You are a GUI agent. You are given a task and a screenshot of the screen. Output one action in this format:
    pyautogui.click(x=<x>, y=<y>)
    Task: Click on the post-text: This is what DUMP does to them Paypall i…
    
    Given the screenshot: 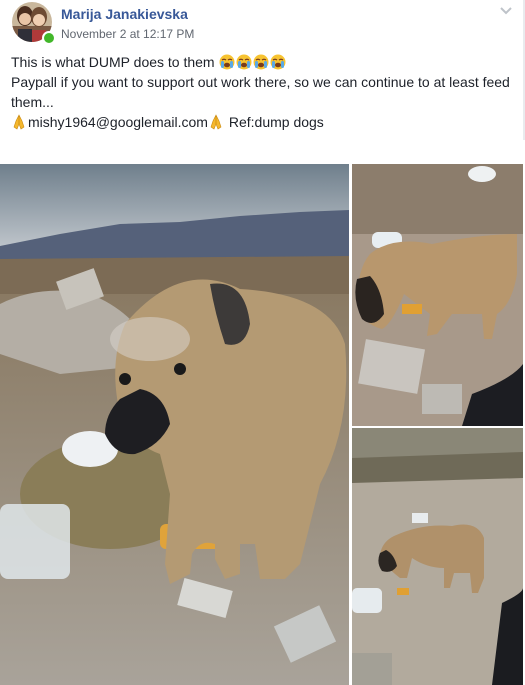 What is the action you would take?
    pyautogui.click(x=263, y=92)
    